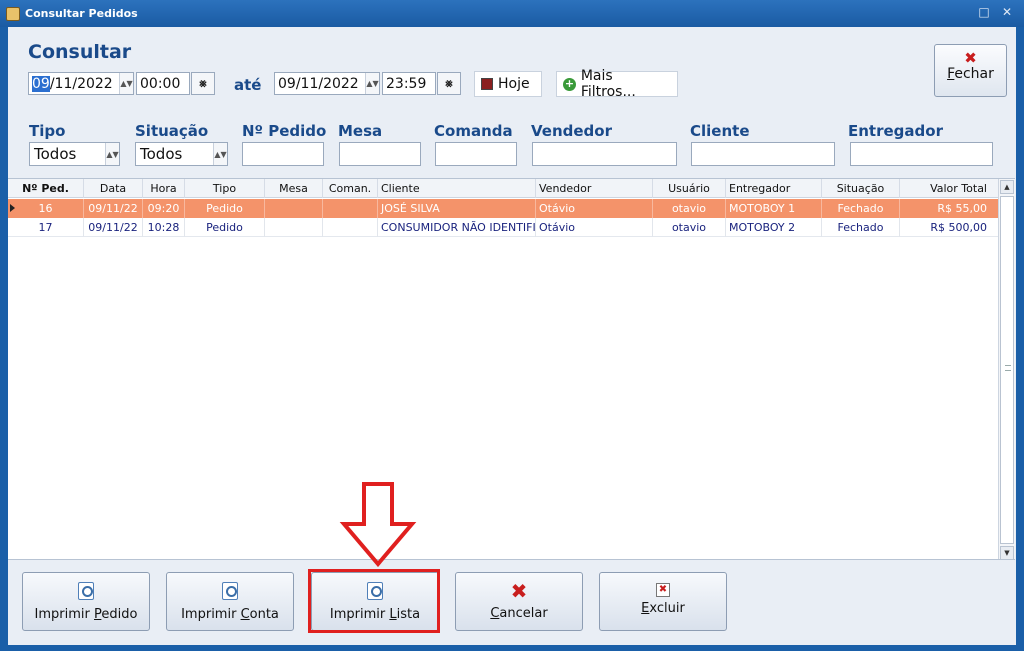  Describe the element at coordinates (164, 208) in the screenshot. I see `cell-hora: 09:20` at that location.